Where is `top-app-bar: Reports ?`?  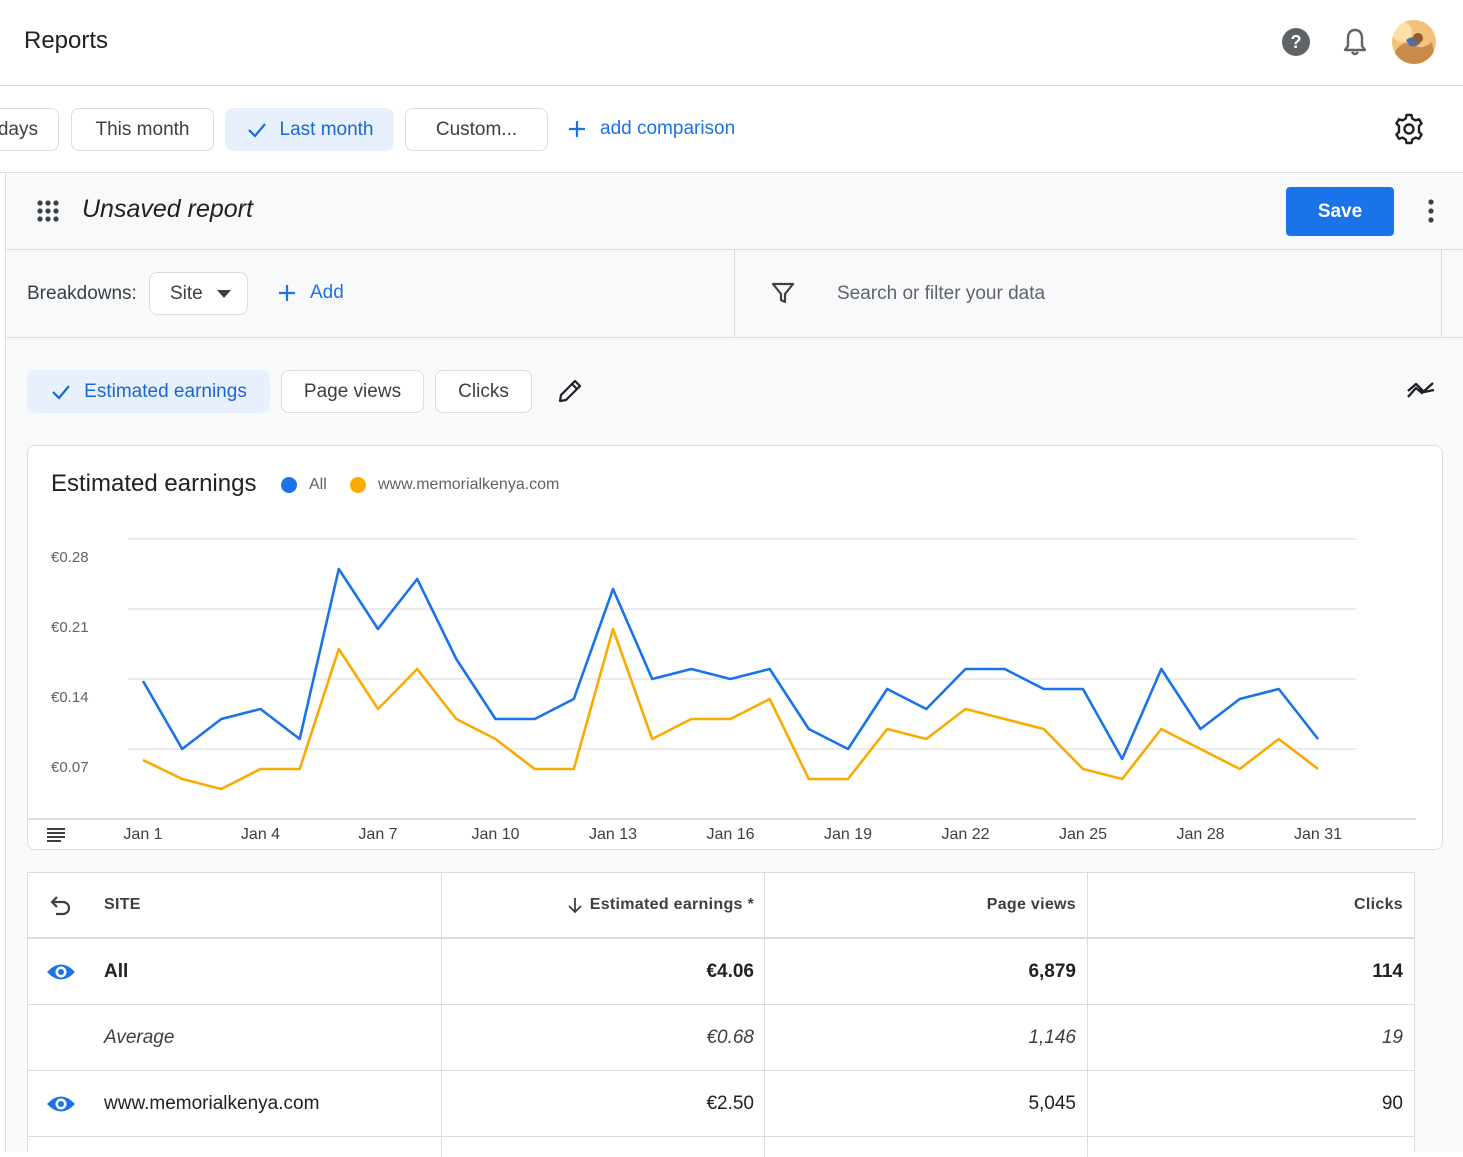
top-app-bar: Reports ? is located at coordinates (731, 43).